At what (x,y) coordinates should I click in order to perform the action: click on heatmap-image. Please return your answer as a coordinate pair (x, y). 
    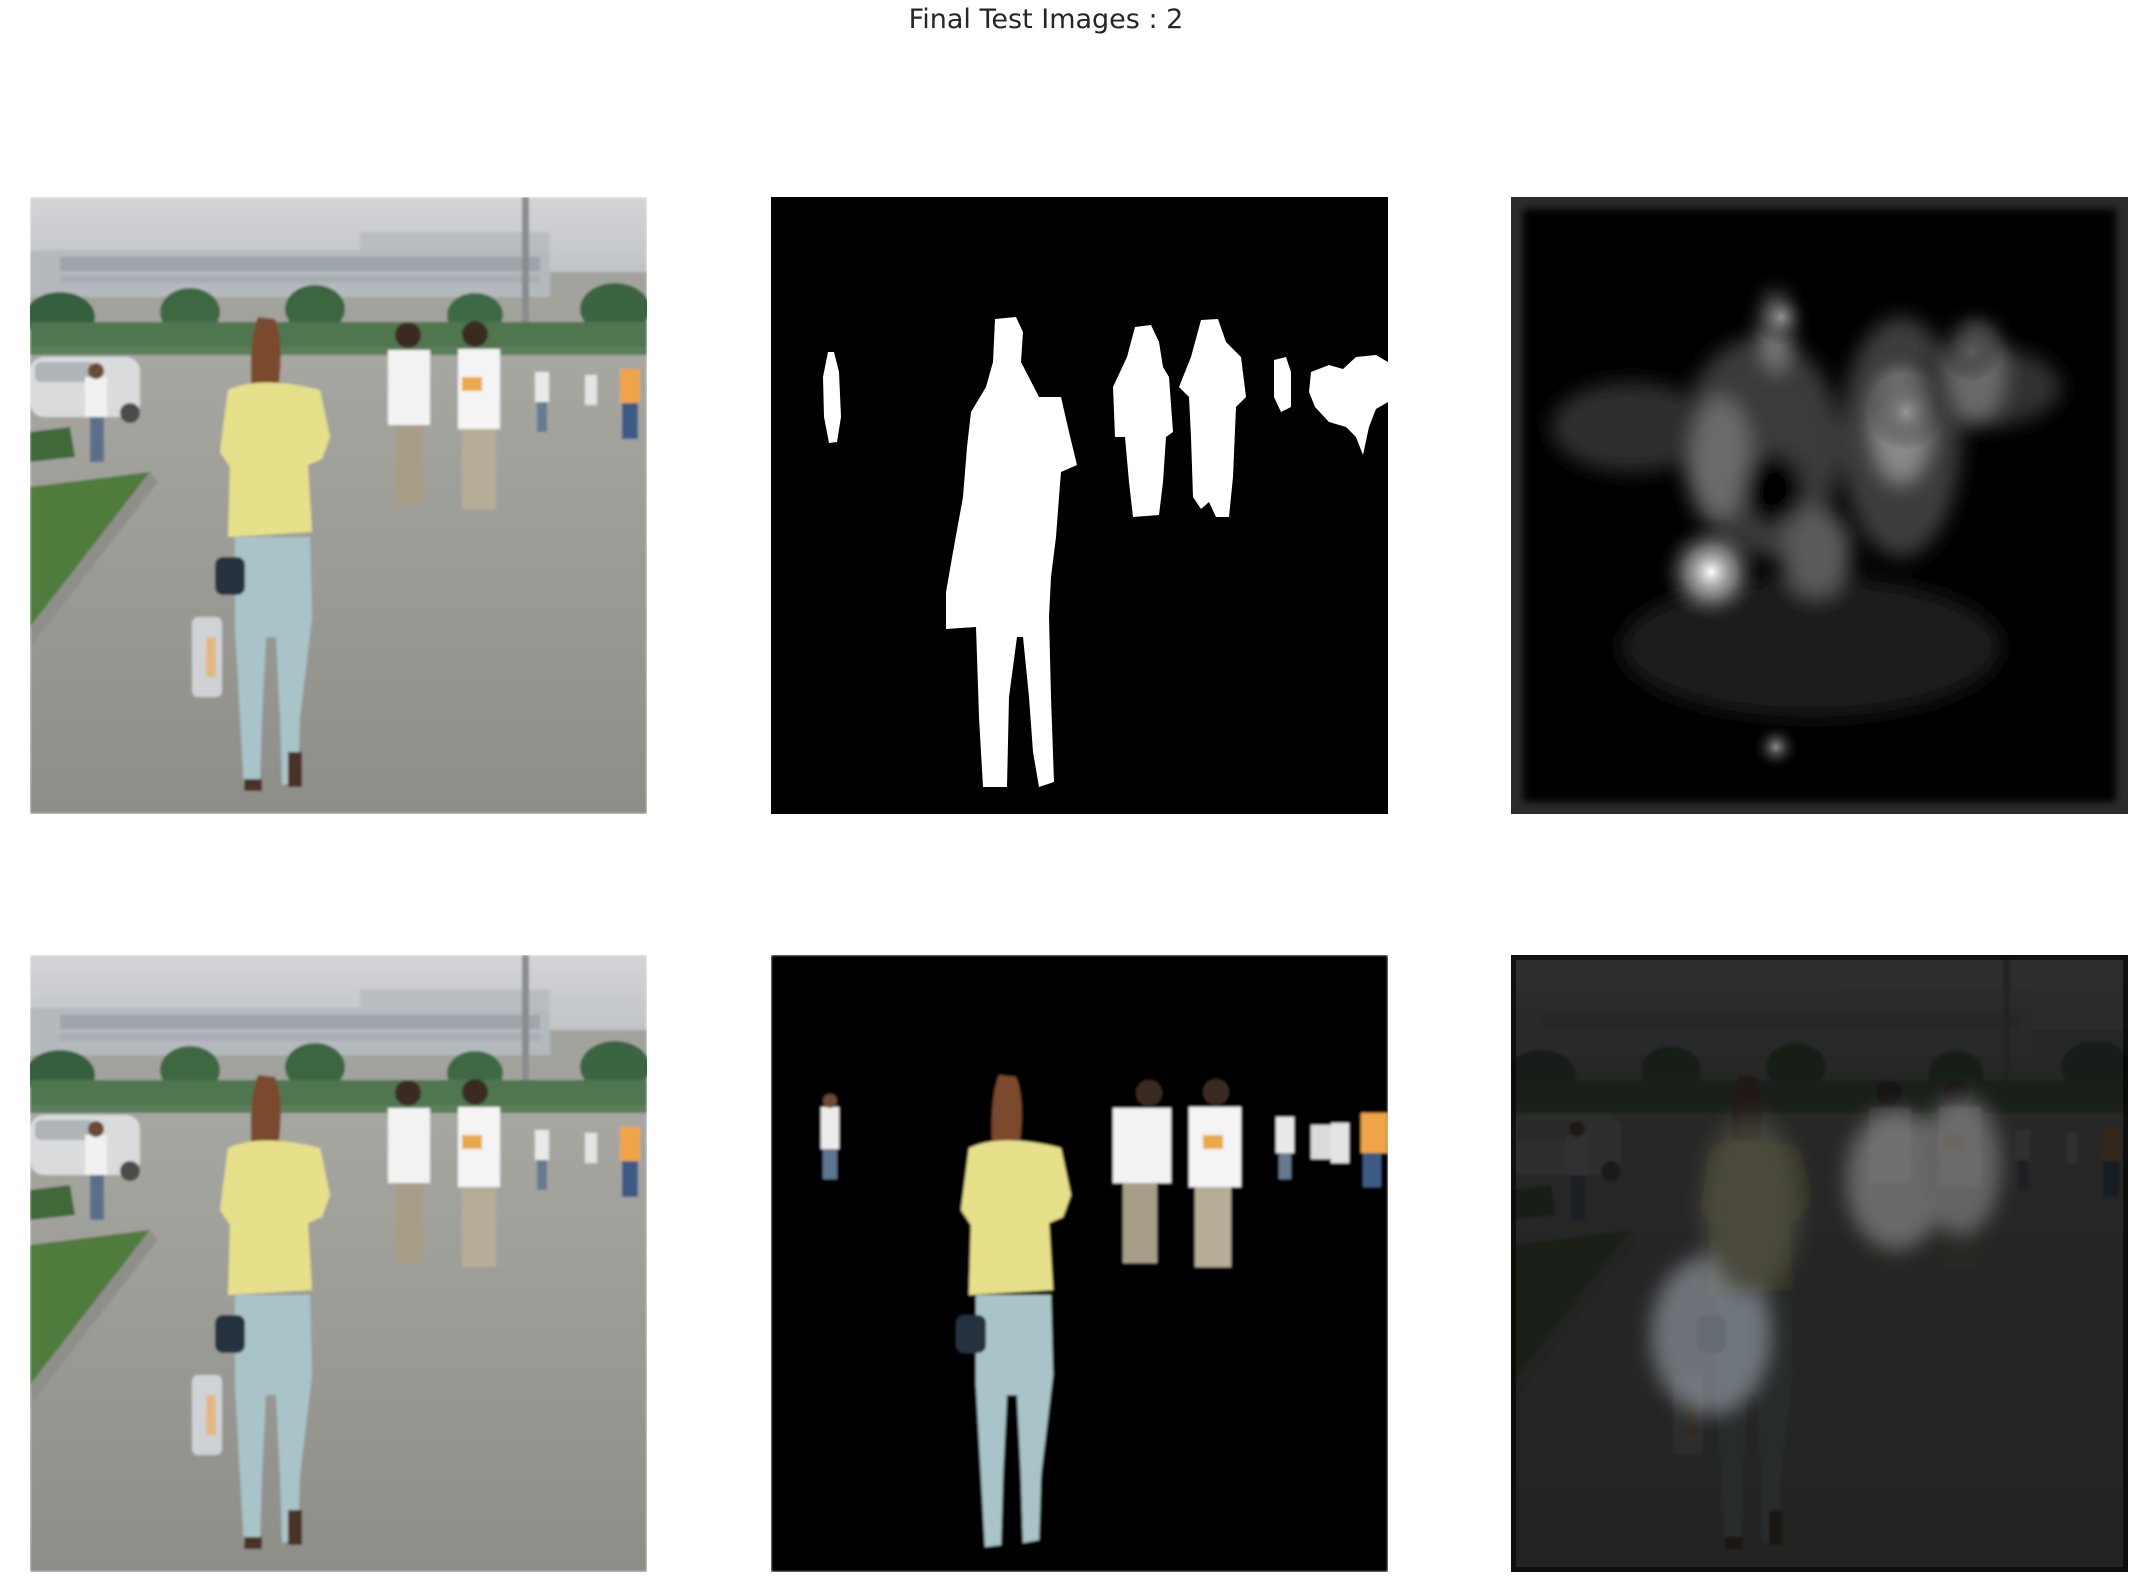
    Looking at the image, I should click on (1819, 505).